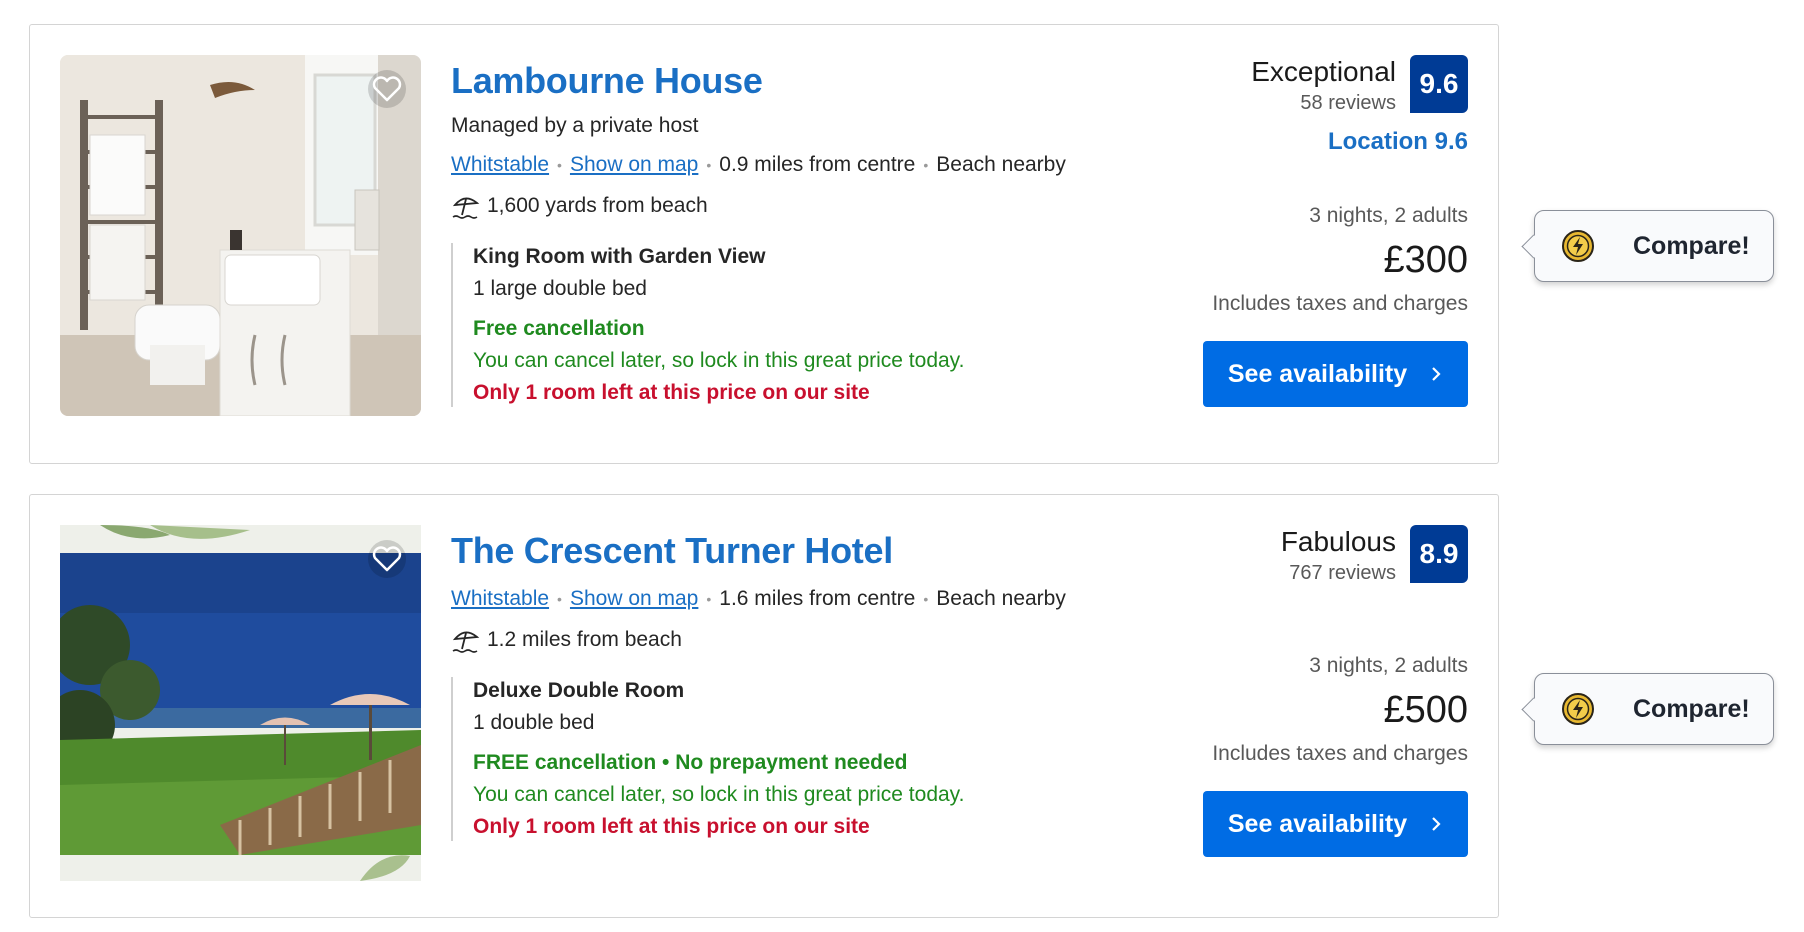 This screenshot has width=1804, height=932. What do you see at coordinates (1342, 573) in the screenshot?
I see `review-count: 767 reviews` at bounding box center [1342, 573].